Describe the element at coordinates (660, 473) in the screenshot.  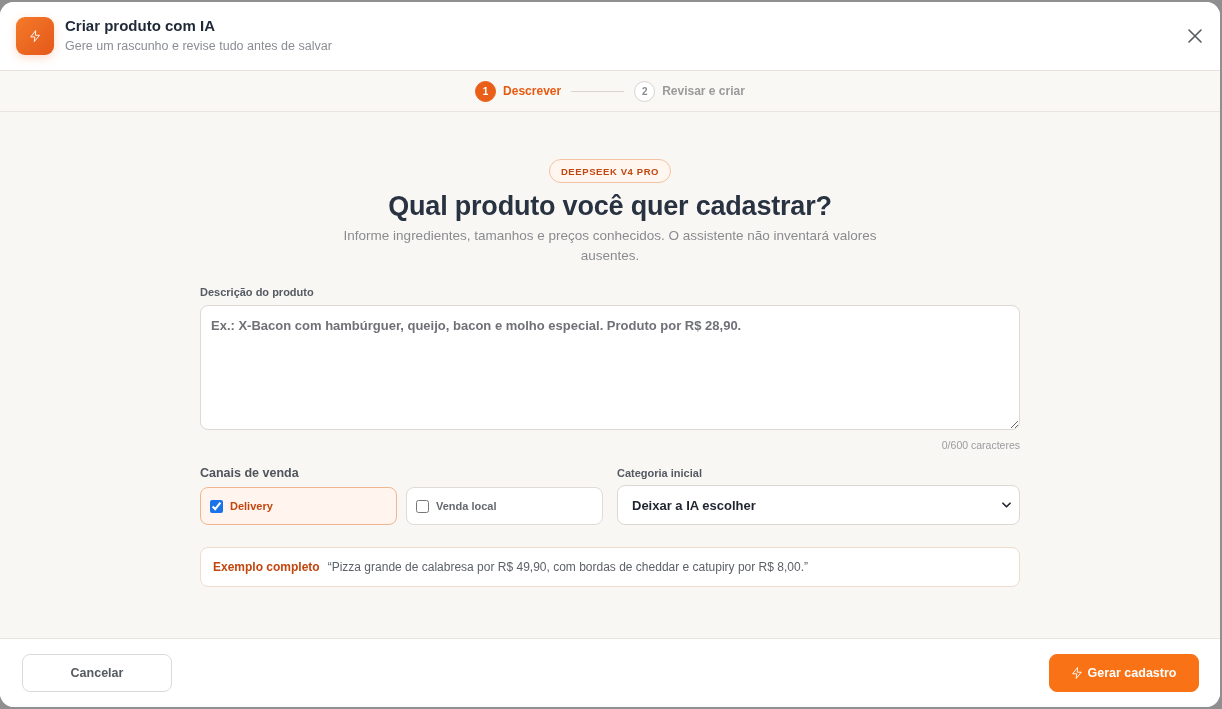
I see `field-label: Categoria inicial` at that location.